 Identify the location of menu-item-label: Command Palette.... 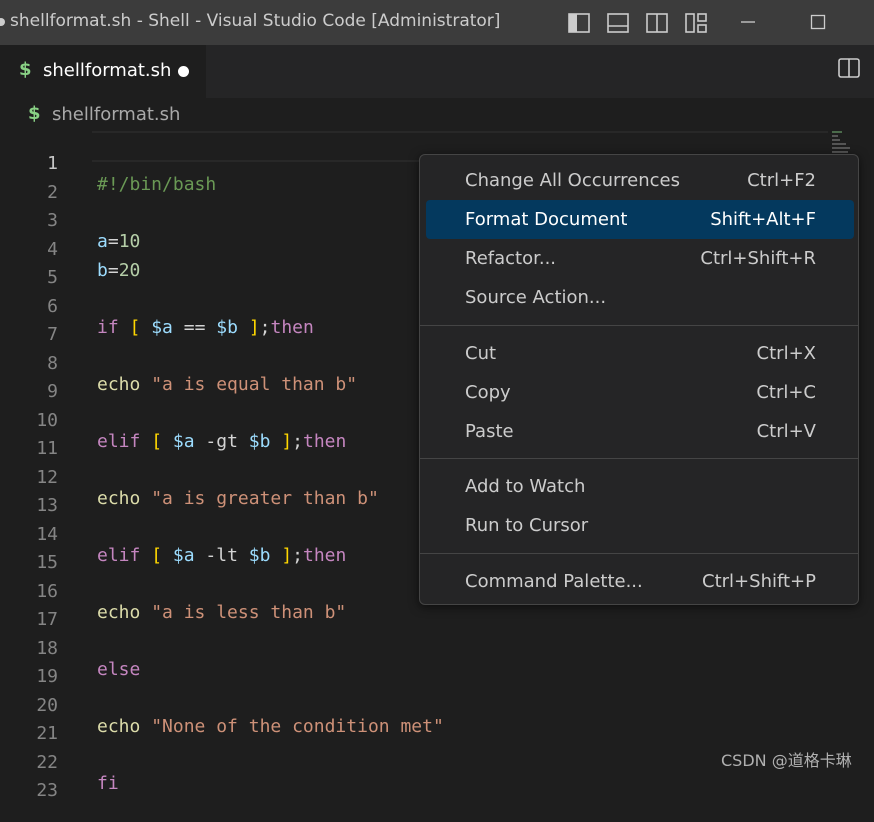
(554, 581).